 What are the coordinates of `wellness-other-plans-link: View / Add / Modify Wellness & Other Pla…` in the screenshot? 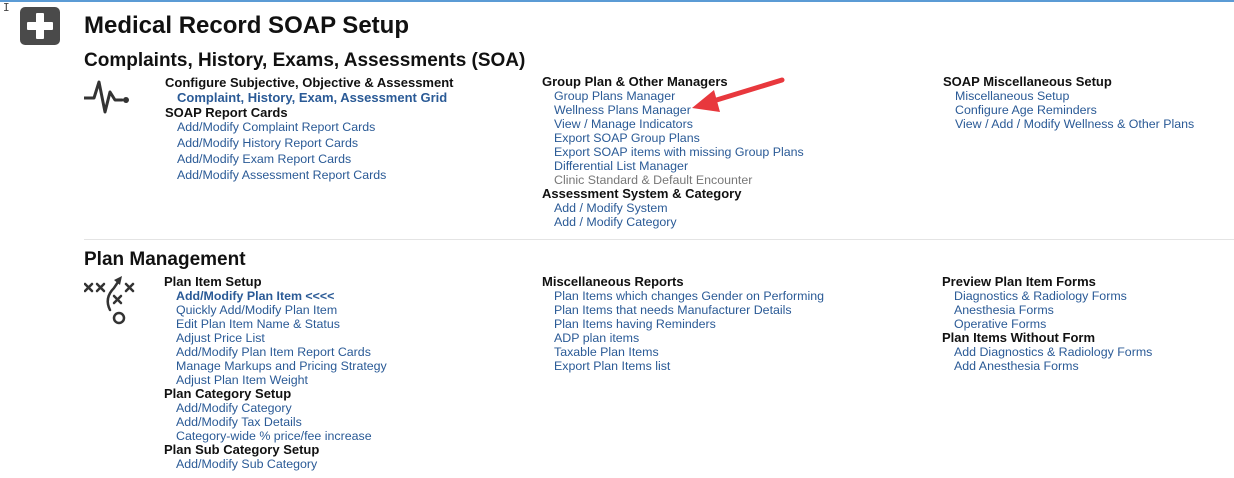 It's located at (1068, 124).